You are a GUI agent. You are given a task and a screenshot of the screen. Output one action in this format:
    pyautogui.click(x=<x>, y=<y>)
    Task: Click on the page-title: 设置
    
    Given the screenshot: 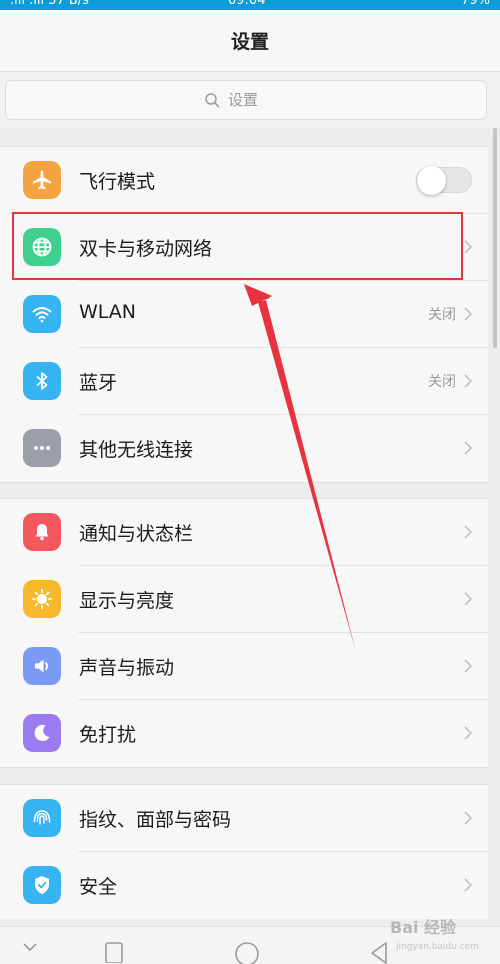 What is the action you would take?
    pyautogui.click(x=249, y=42)
    